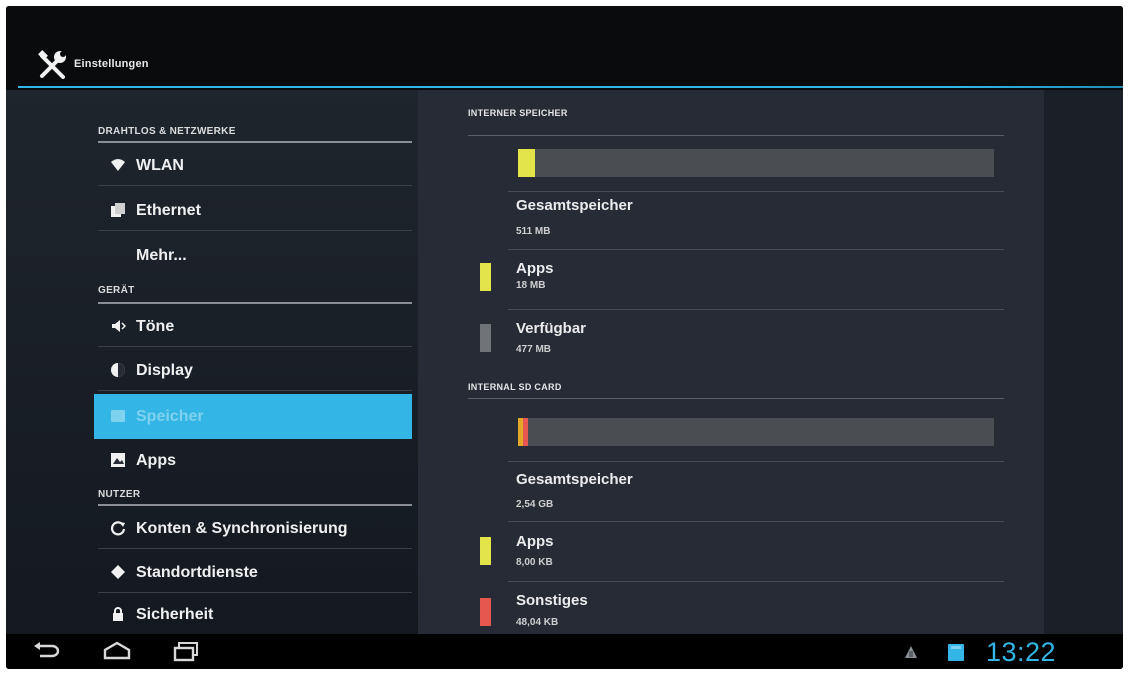  I want to click on app-title: Einstellungen, so click(111, 64).